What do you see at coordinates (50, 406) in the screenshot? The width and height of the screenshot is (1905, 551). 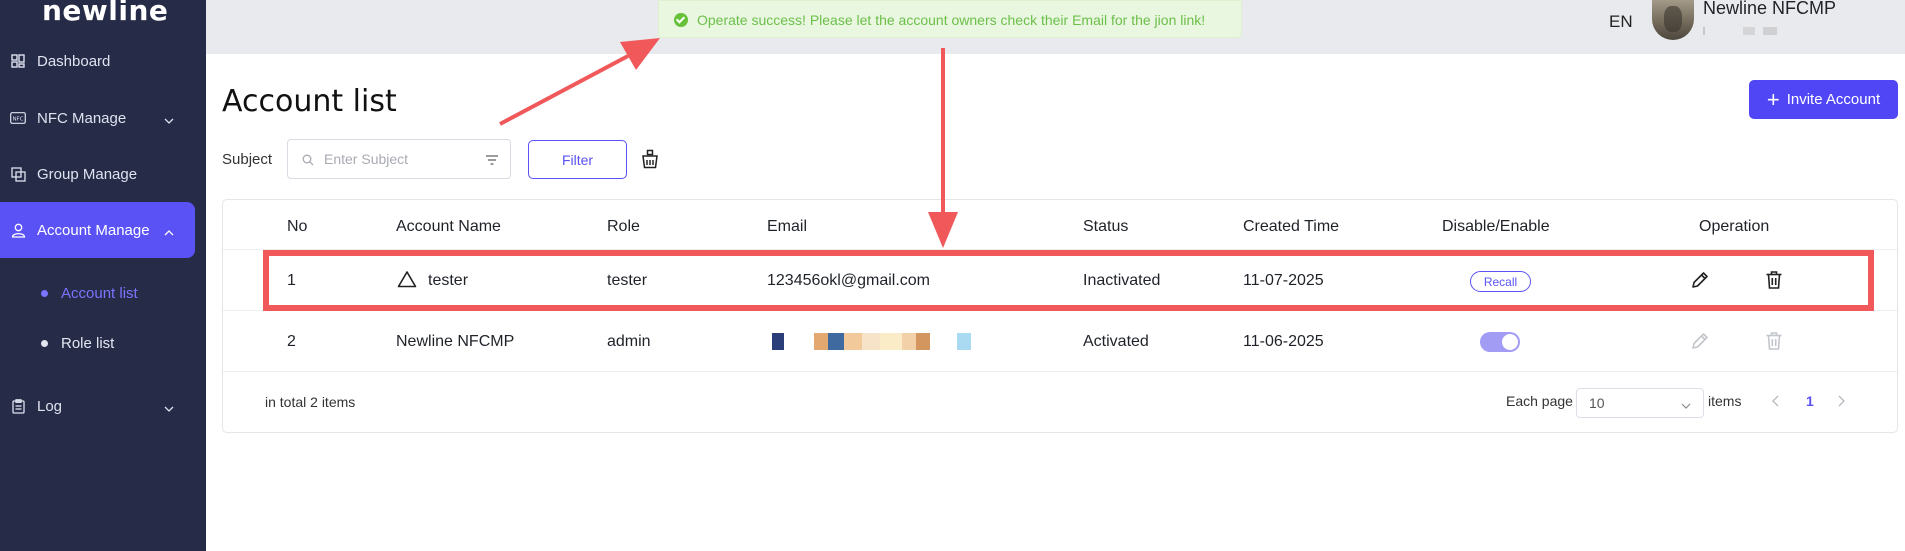 I see `sidebar-item-label: Log` at bounding box center [50, 406].